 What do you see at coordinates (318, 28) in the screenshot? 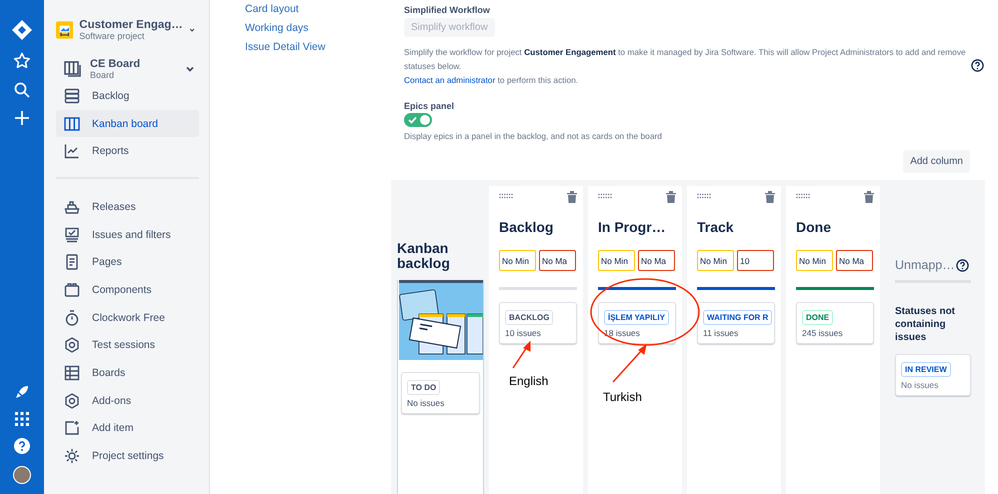
I see `settings-link: Working days` at bounding box center [318, 28].